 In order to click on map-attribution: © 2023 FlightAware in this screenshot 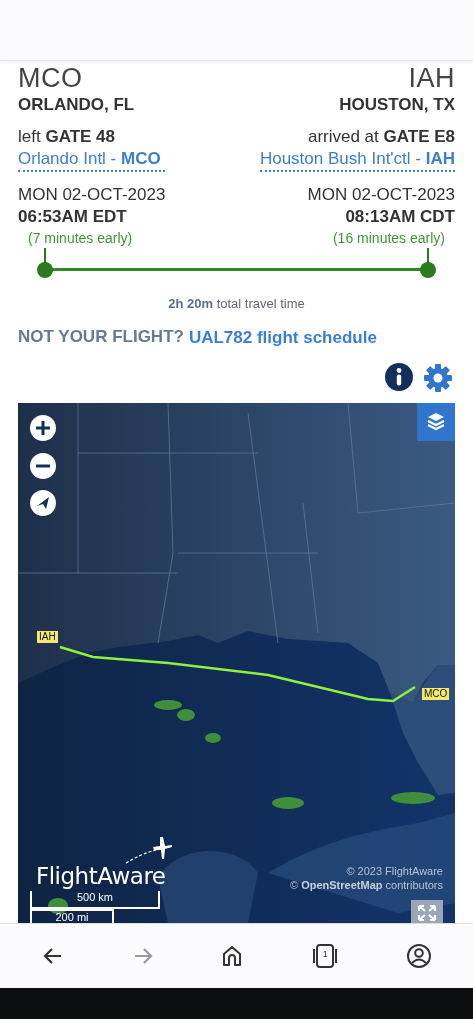, I will do `click(394, 871)`.